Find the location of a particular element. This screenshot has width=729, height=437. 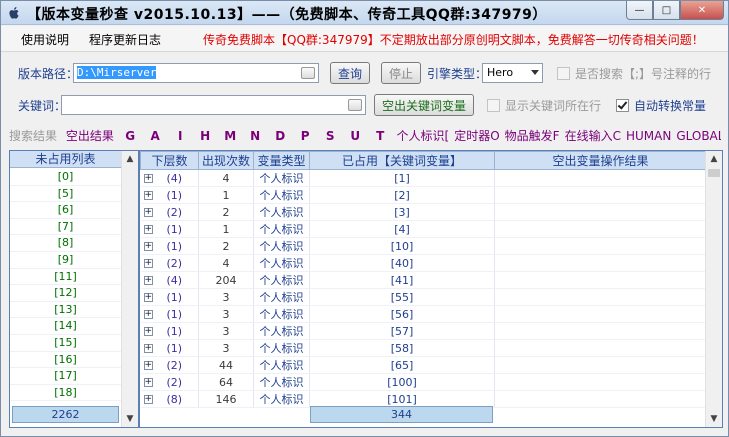

list-item: [17] is located at coordinates (65, 376).